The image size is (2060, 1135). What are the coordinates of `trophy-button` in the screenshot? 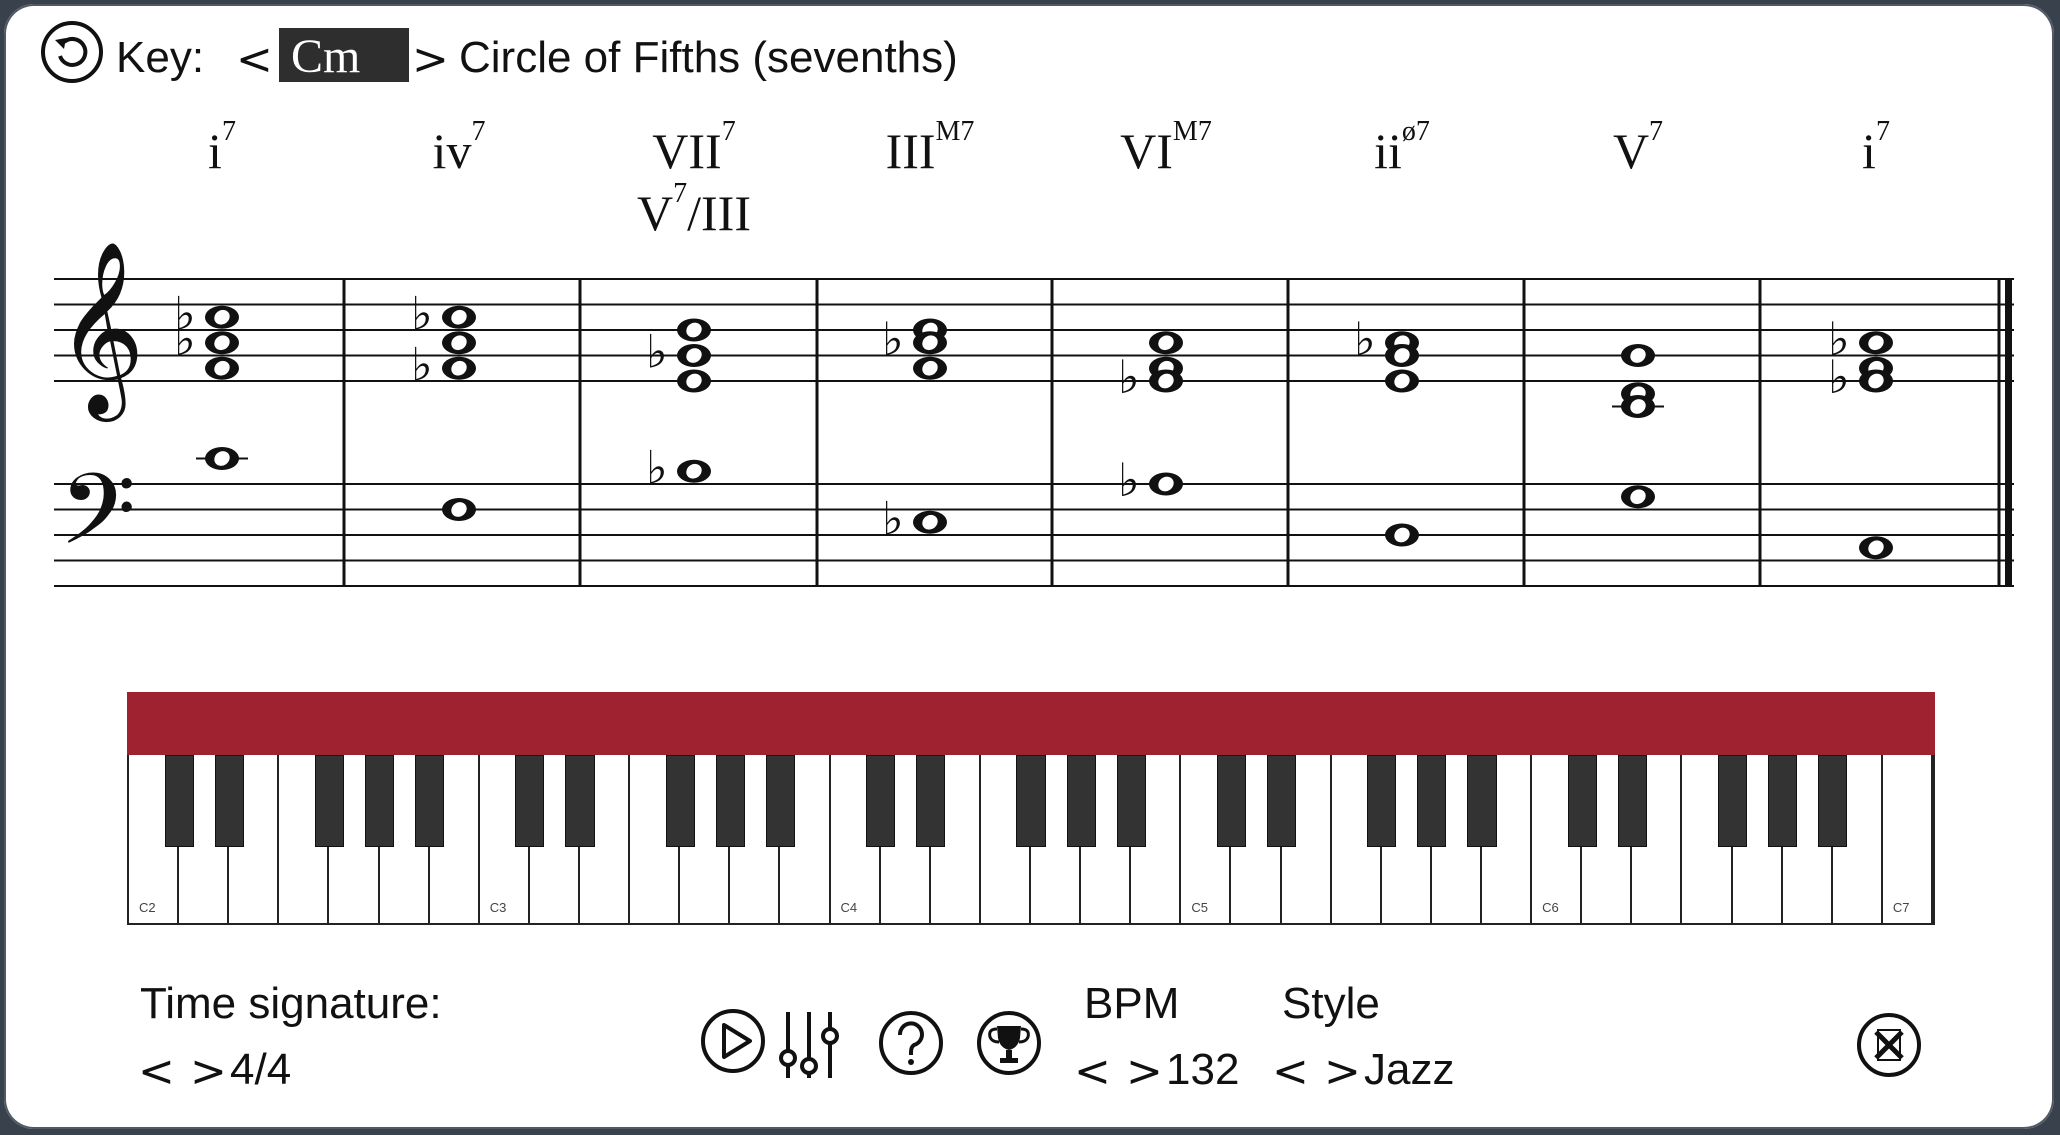 It's located at (1009, 1043).